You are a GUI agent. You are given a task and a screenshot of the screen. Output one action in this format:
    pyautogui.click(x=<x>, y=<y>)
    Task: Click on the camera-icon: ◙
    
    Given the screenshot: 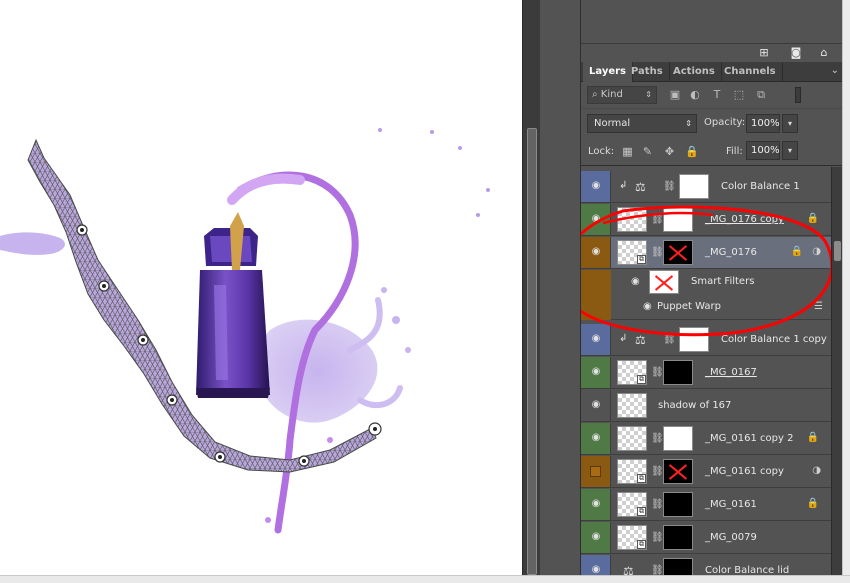 What is the action you would take?
    pyautogui.click(x=796, y=53)
    